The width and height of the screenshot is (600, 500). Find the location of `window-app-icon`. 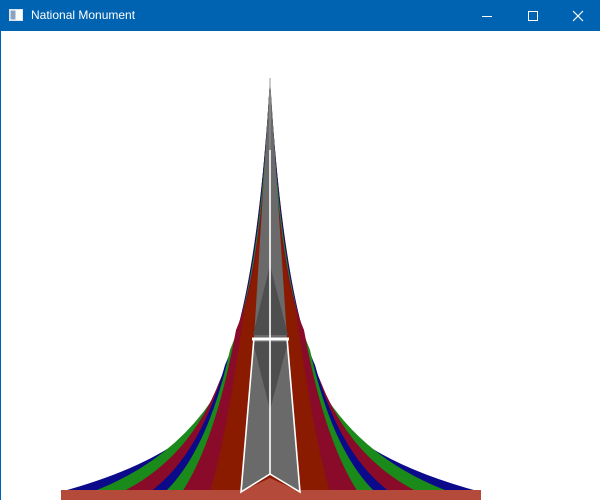

window-app-icon is located at coordinates (16, 15).